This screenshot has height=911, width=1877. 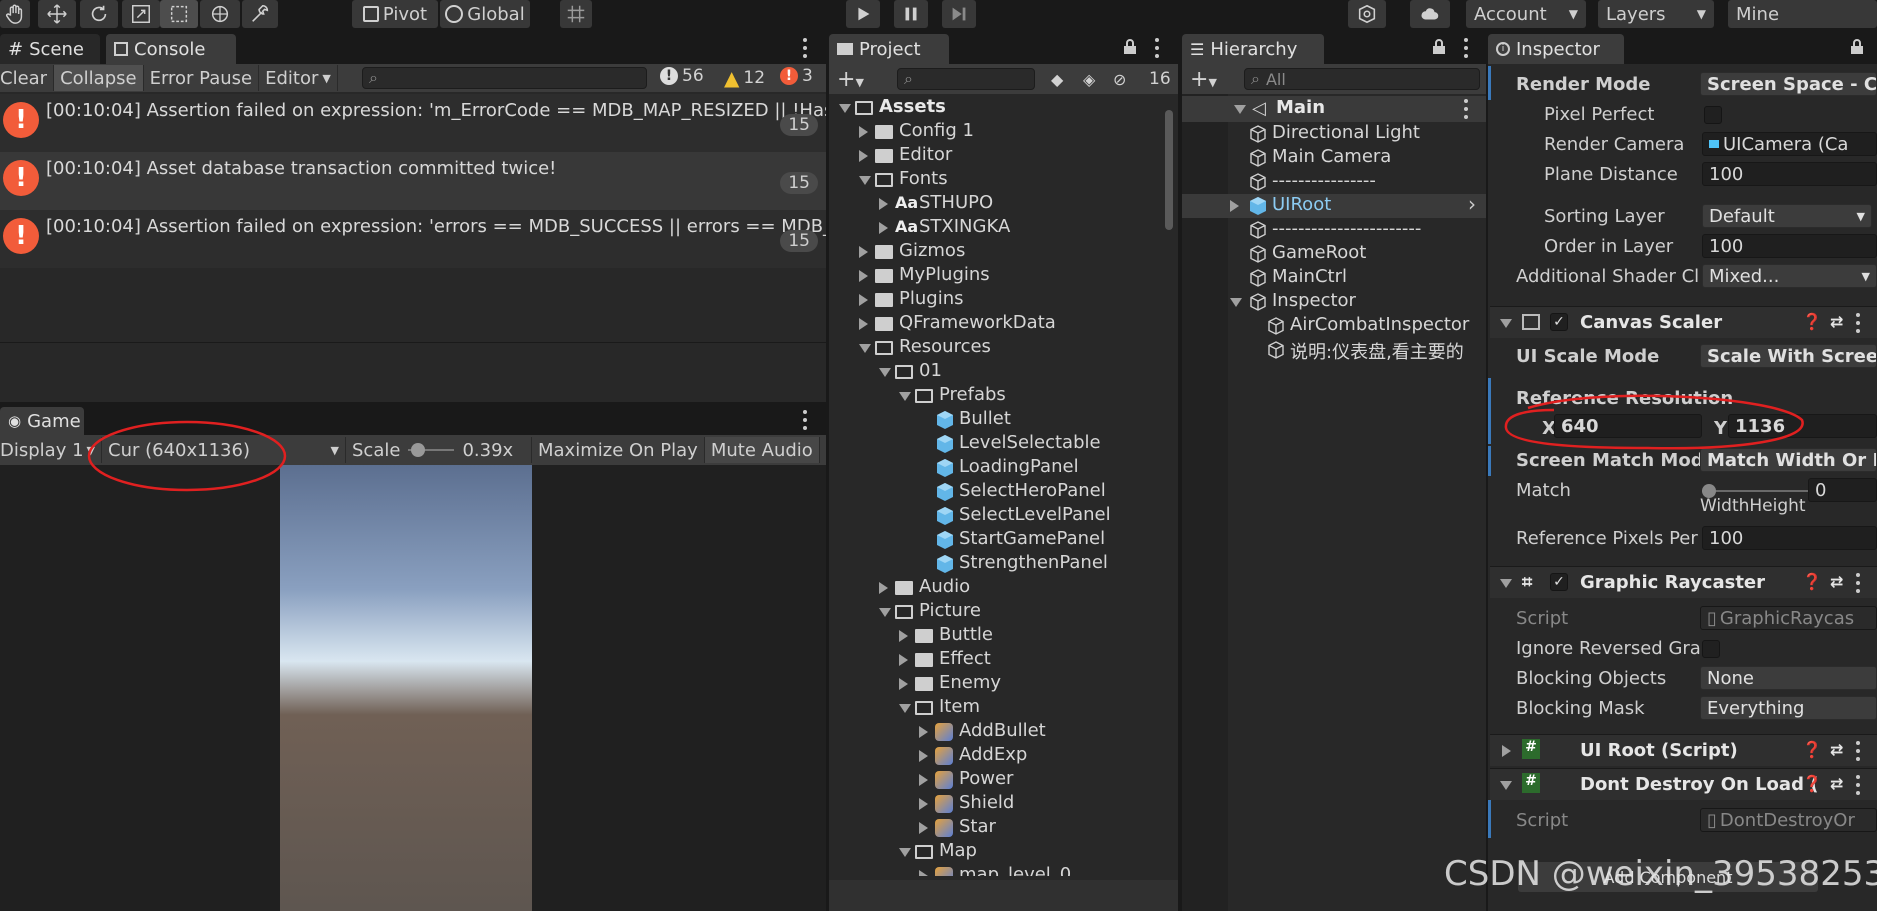 I want to click on hierarchy-item: MainCtrl, so click(x=1334, y=278).